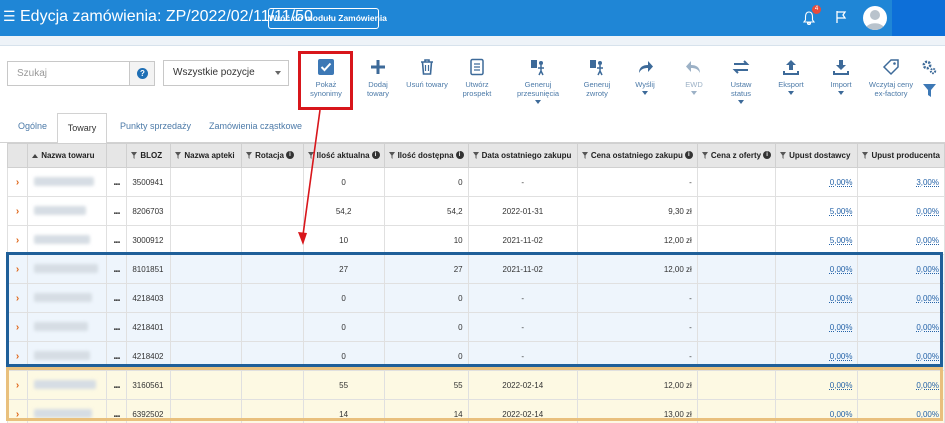  I want to click on sort-icon, so click(783, 156).